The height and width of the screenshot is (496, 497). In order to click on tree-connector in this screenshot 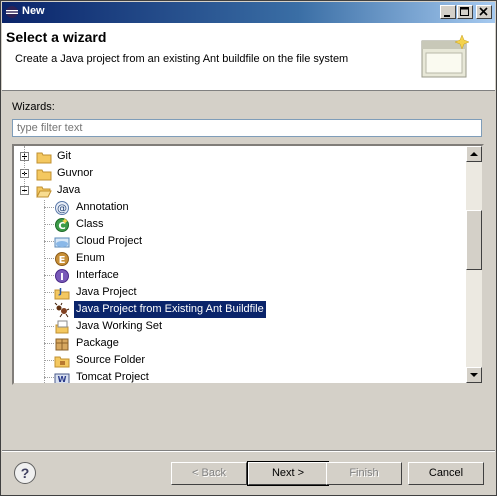, I will do `click(24, 169)`.